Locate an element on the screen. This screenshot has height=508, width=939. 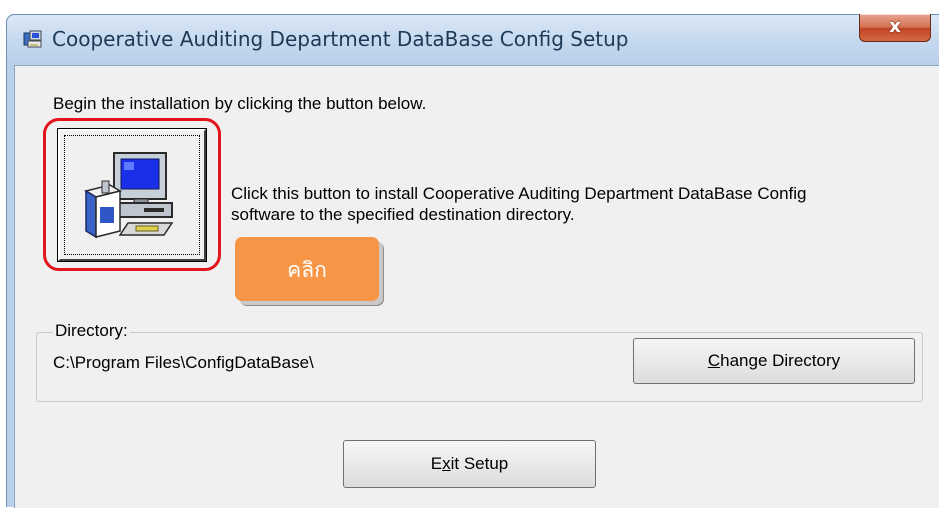
click-callout-text: คลิก is located at coordinates (307, 270).